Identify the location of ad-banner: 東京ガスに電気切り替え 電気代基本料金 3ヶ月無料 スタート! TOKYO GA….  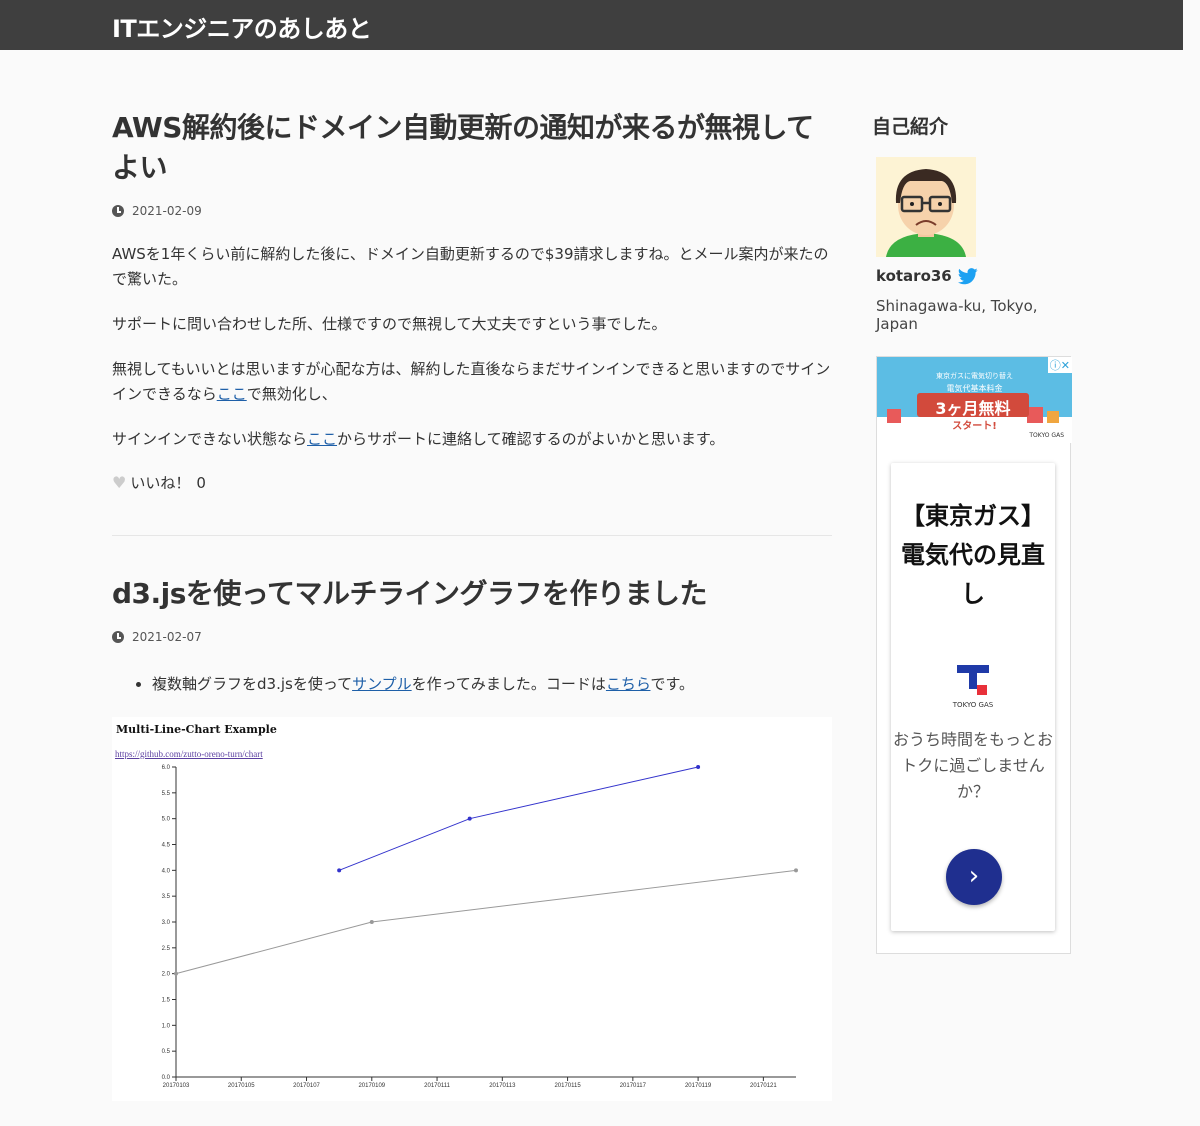
(974, 400).